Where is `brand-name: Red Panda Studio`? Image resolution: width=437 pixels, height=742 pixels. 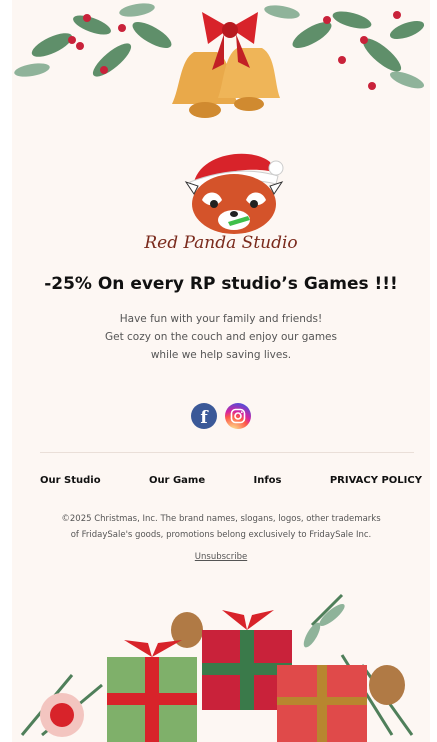 brand-name: Red Panda Studio is located at coordinates (221, 243).